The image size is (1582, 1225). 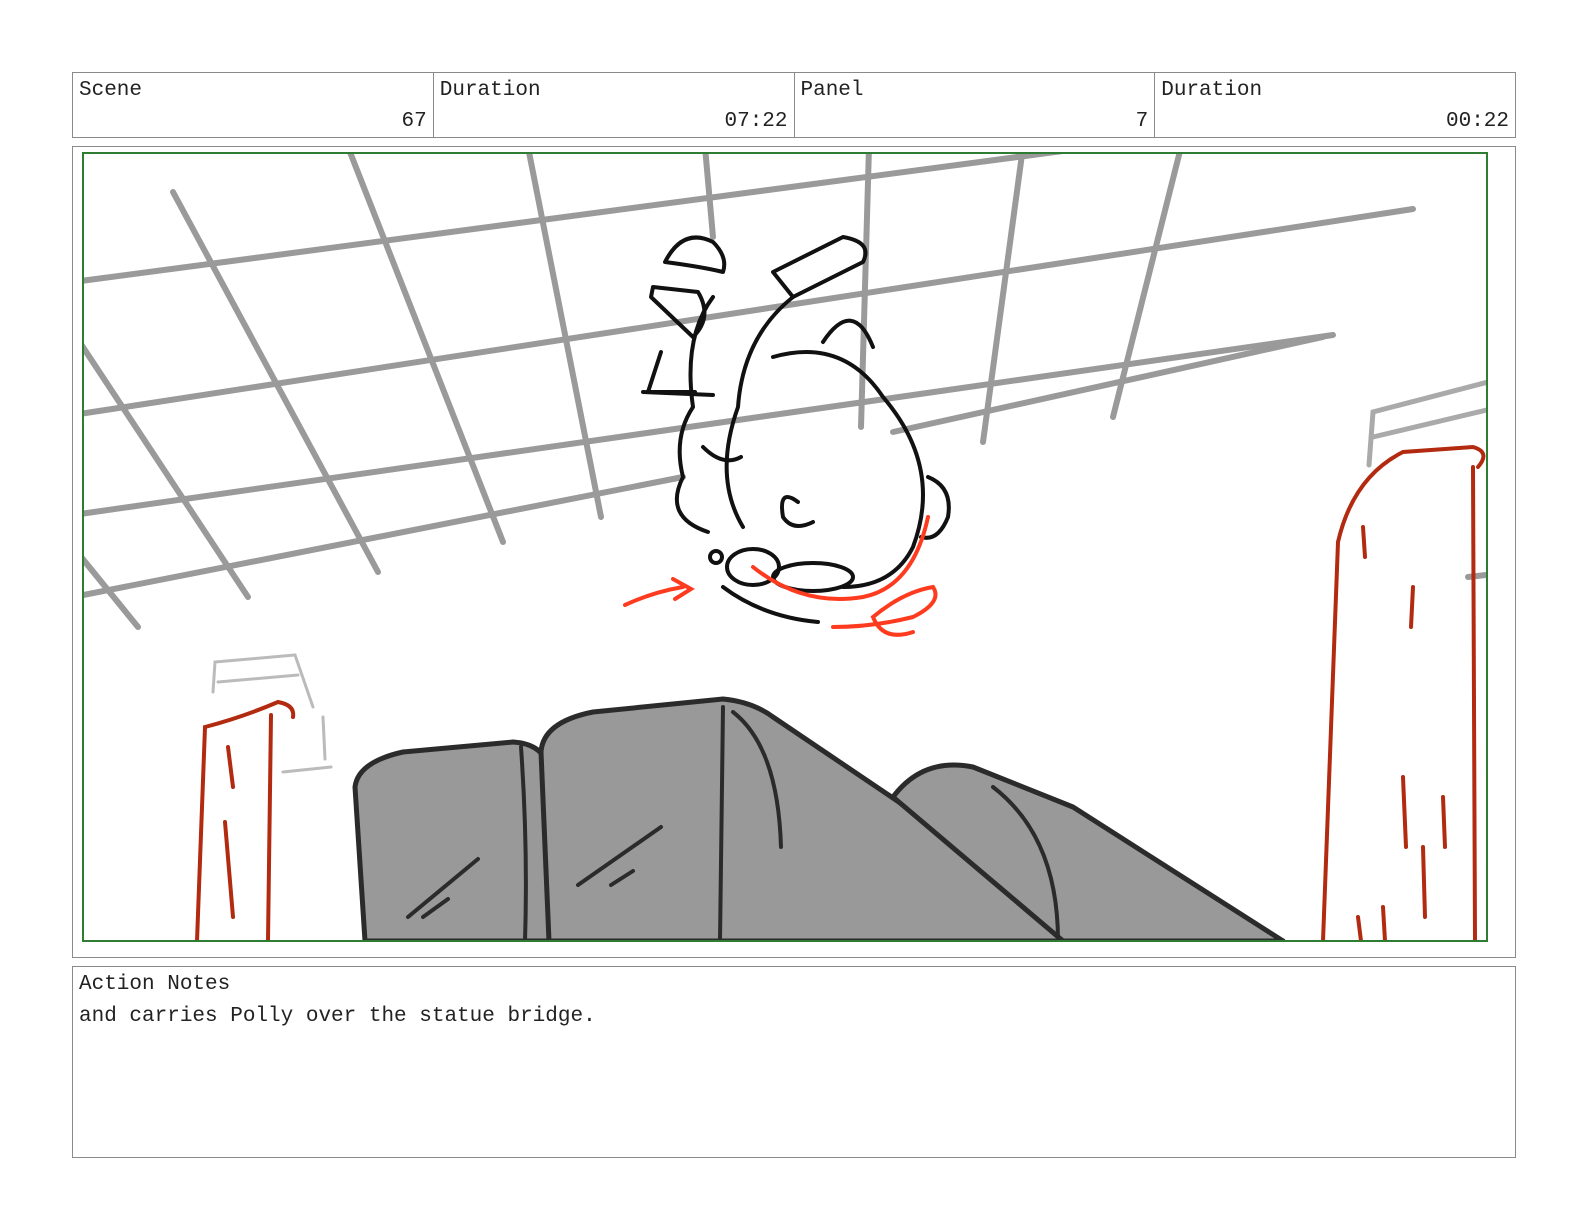 I want to click on action-notes-label: Action Notes, so click(x=155, y=984).